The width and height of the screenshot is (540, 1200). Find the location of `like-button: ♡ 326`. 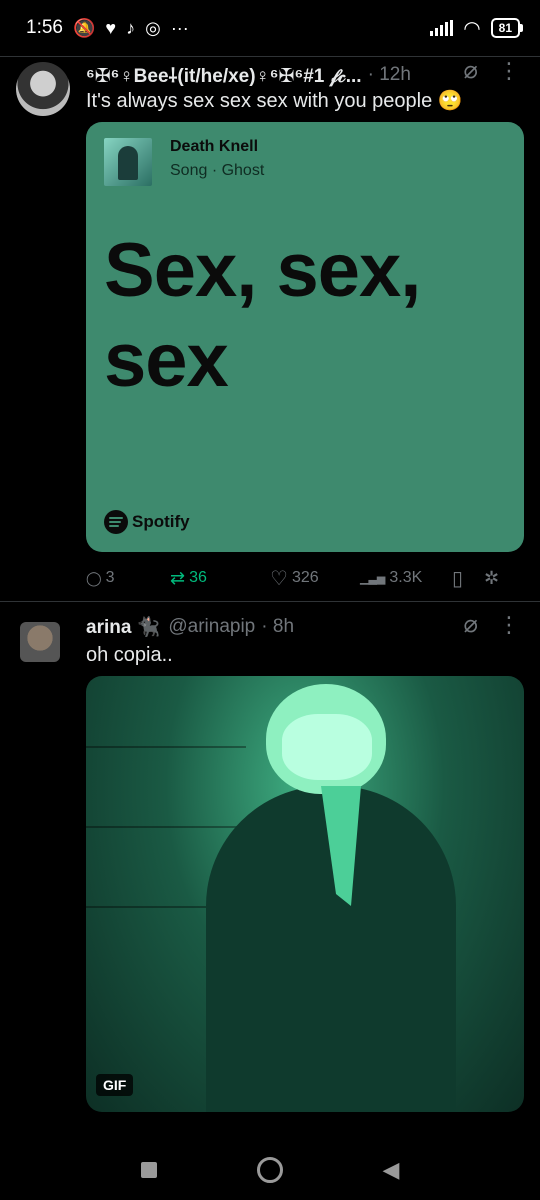

like-button: ♡ 326 is located at coordinates (315, 578).